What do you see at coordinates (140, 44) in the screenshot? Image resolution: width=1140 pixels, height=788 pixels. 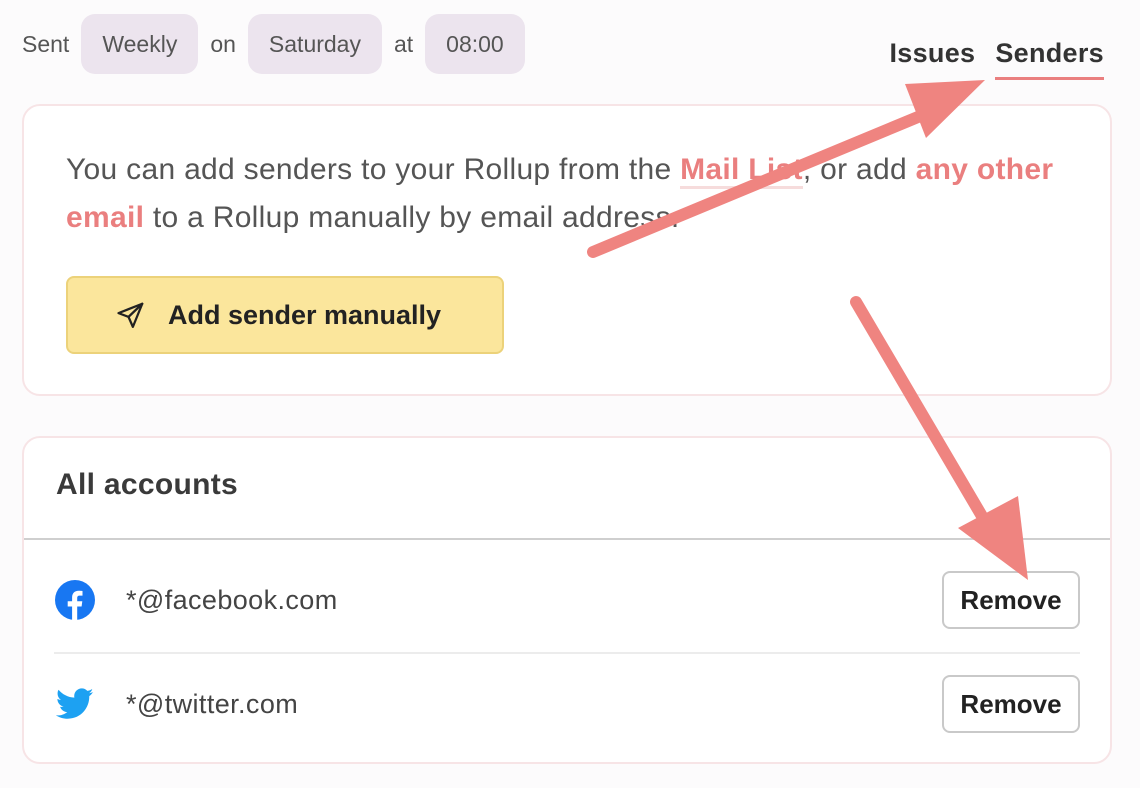 I see `frequency-select: Weekly` at bounding box center [140, 44].